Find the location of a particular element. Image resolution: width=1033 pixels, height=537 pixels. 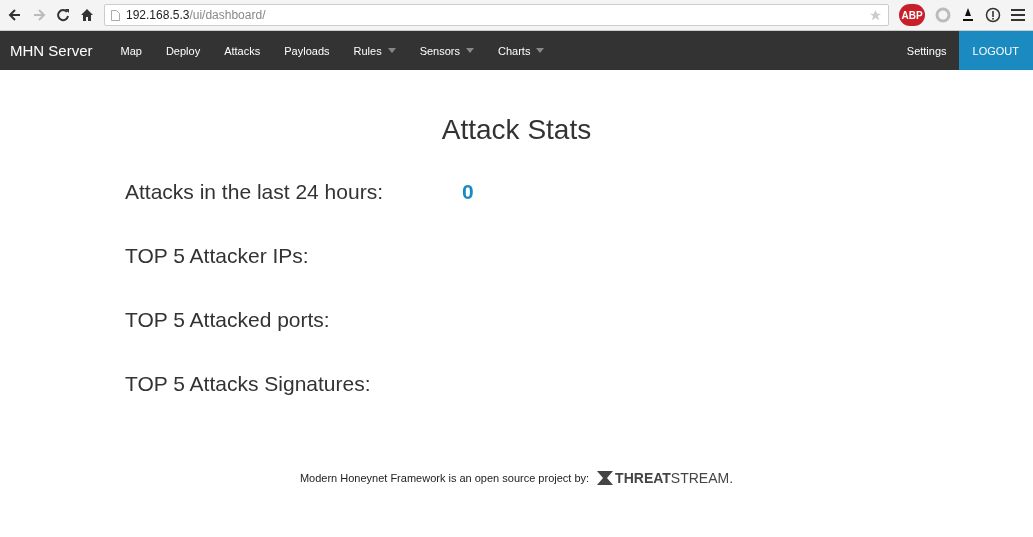

page-icon is located at coordinates (115, 15).